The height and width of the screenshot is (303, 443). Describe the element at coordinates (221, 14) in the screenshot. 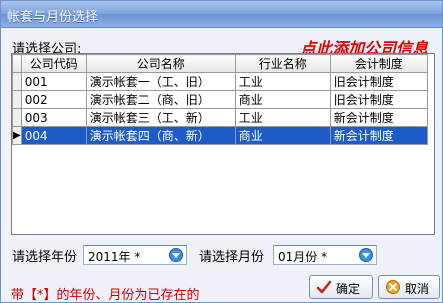

I see `title-bar: 帐套与月份选择` at that location.